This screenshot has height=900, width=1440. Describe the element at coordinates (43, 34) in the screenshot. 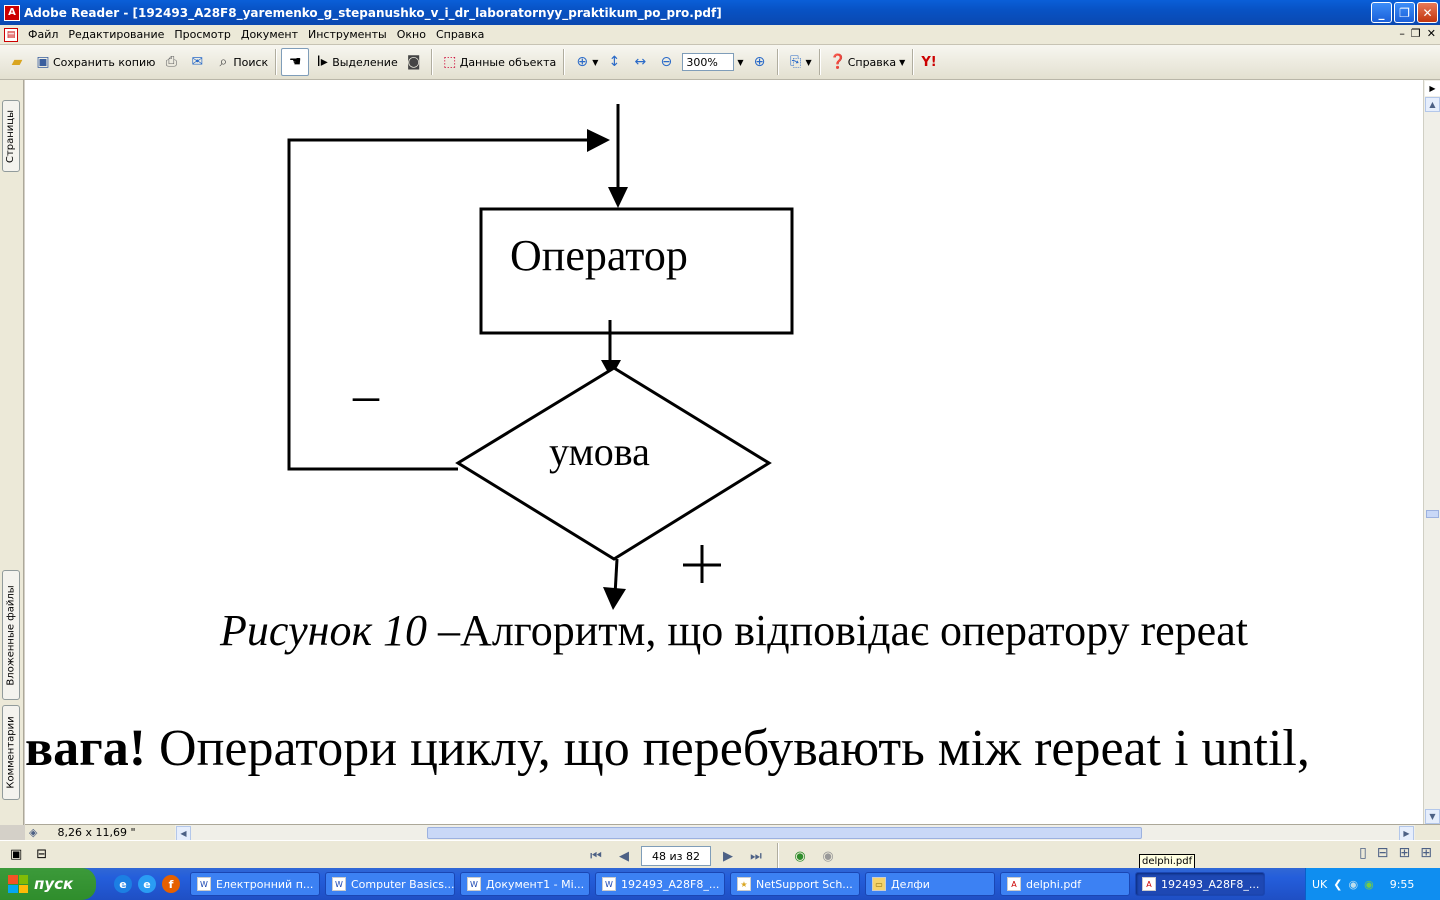

I see `menu-file: Файл` at that location.